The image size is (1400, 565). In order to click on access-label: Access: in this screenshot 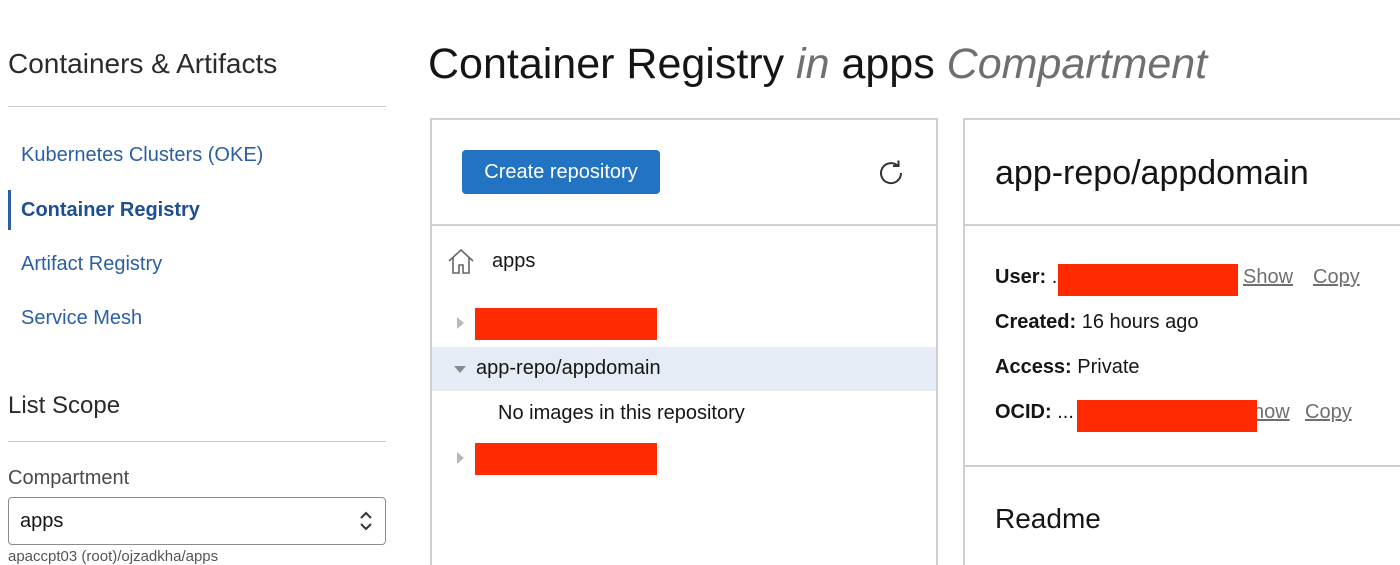, I will do `click(1033, 367)`.